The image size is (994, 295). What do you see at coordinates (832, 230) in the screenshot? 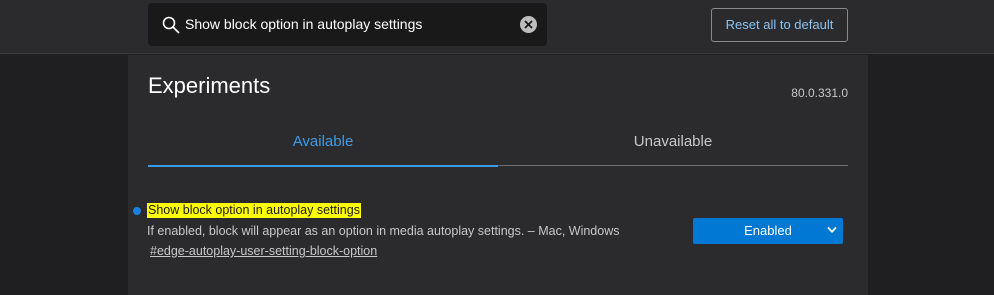
I see `chevron-down-icon` at bounding box center [832, 230].